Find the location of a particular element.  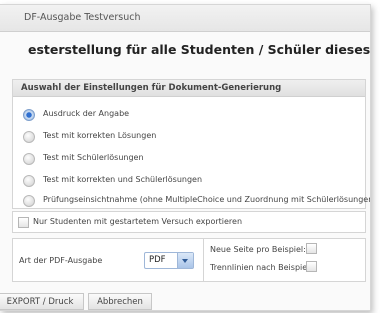

divider is located at coordinates (203, 260).